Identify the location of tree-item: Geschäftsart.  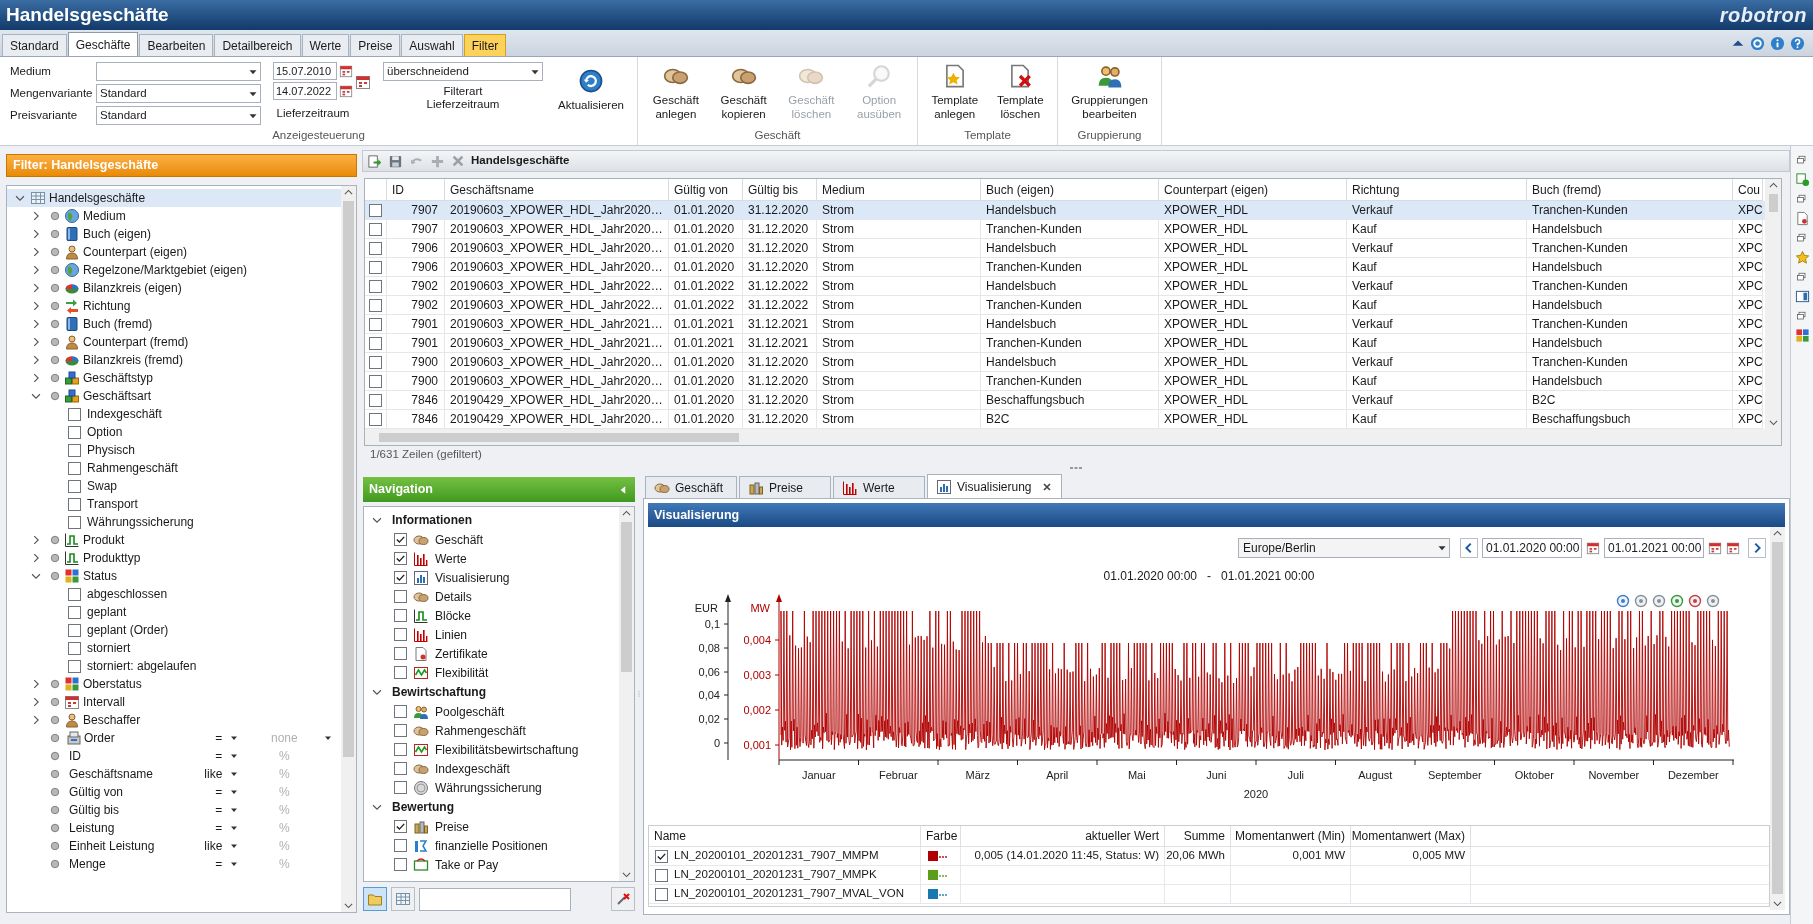
(174, 396).